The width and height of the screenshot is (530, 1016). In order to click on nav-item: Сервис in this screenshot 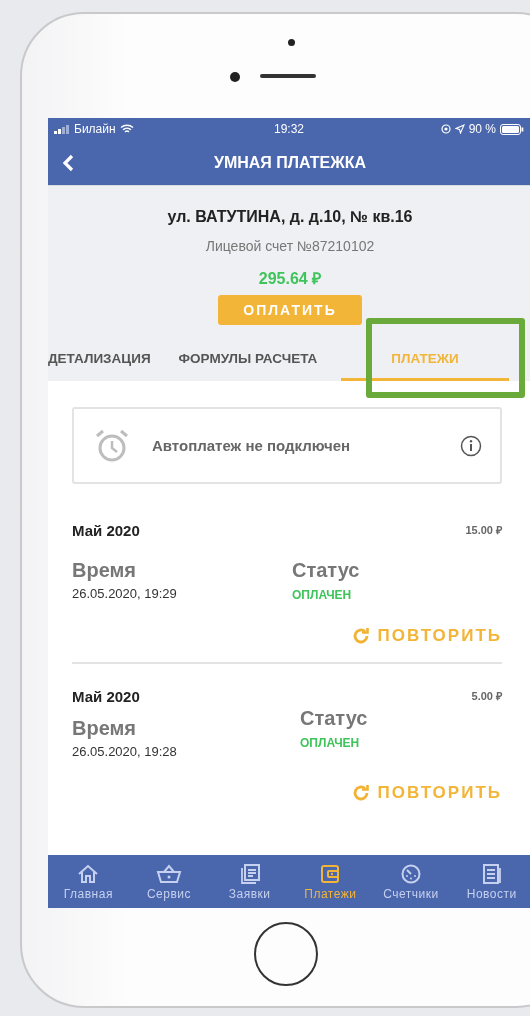, I will do `click(169, 881)`.